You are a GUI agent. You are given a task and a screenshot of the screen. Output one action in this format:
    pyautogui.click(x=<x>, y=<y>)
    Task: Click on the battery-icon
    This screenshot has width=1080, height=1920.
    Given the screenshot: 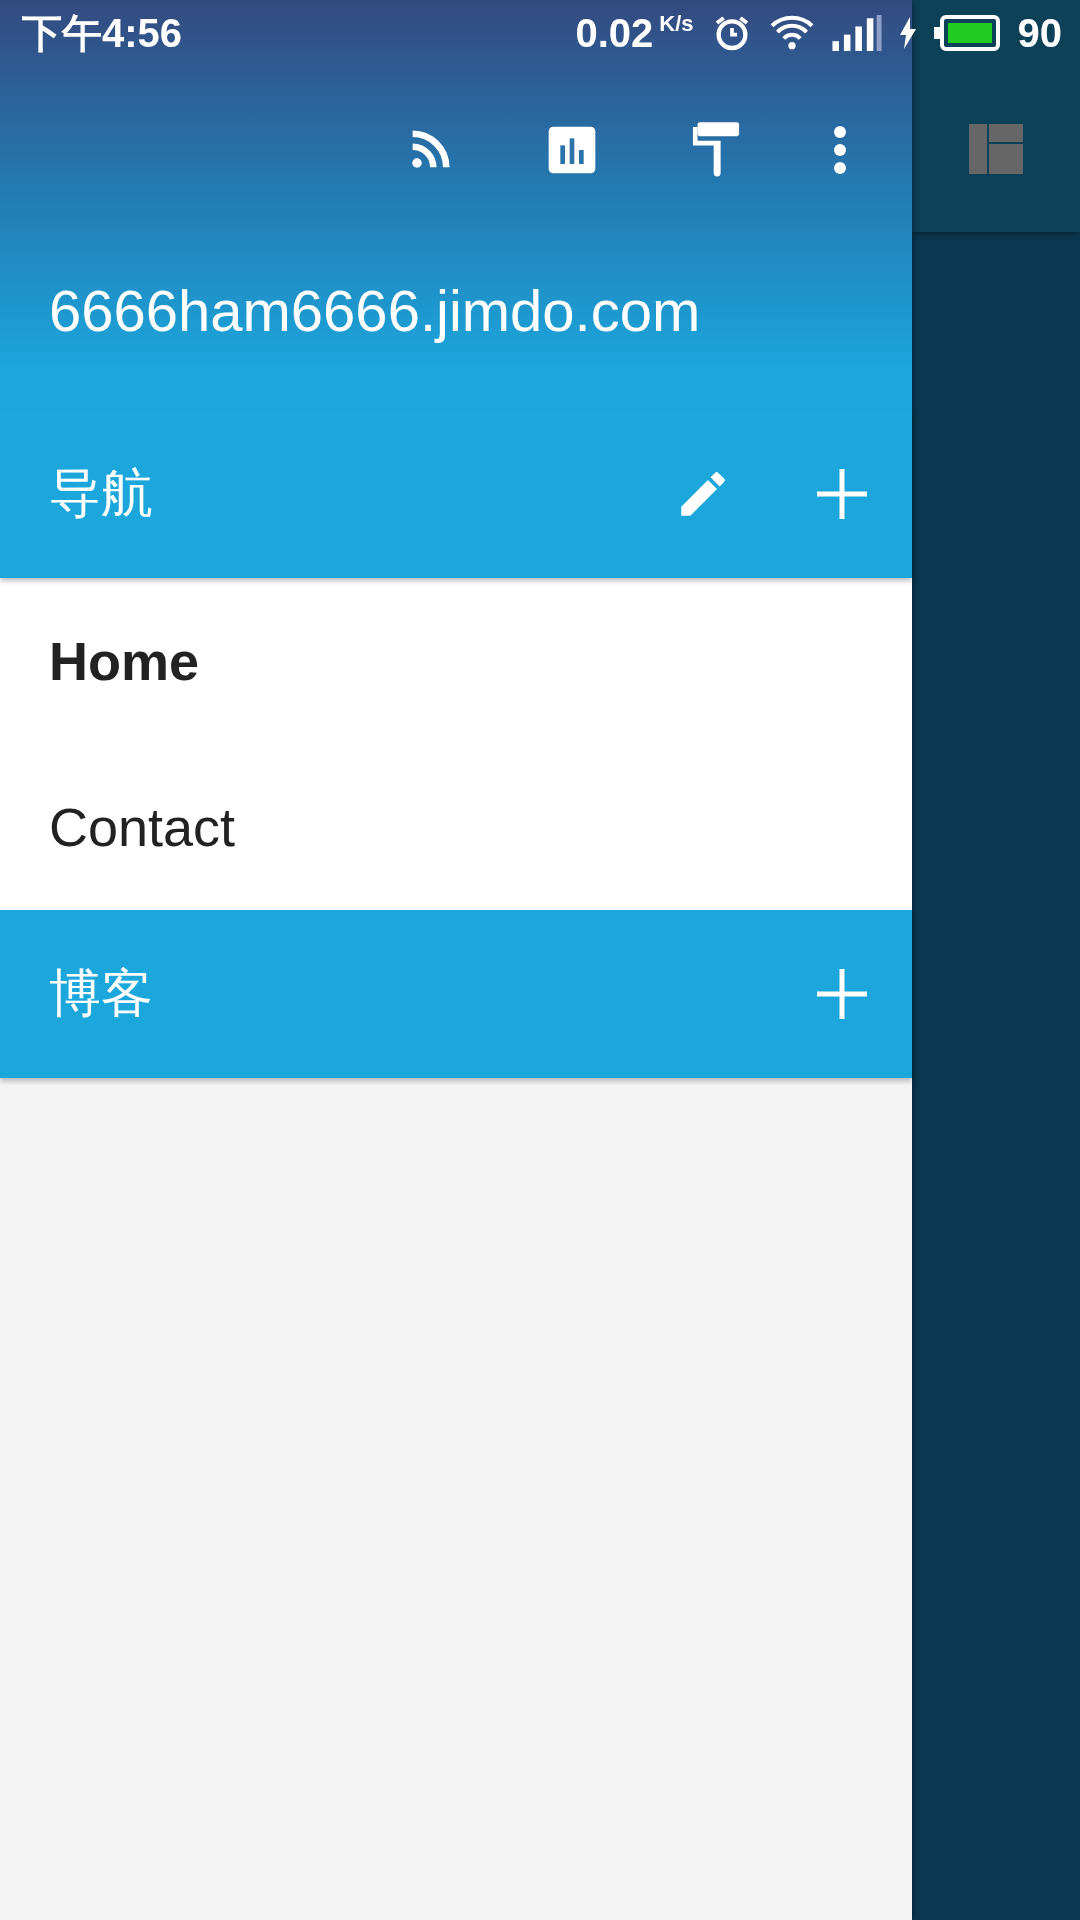 What is the action you would take?
    pyautogui.click(x=966, y=33)
    